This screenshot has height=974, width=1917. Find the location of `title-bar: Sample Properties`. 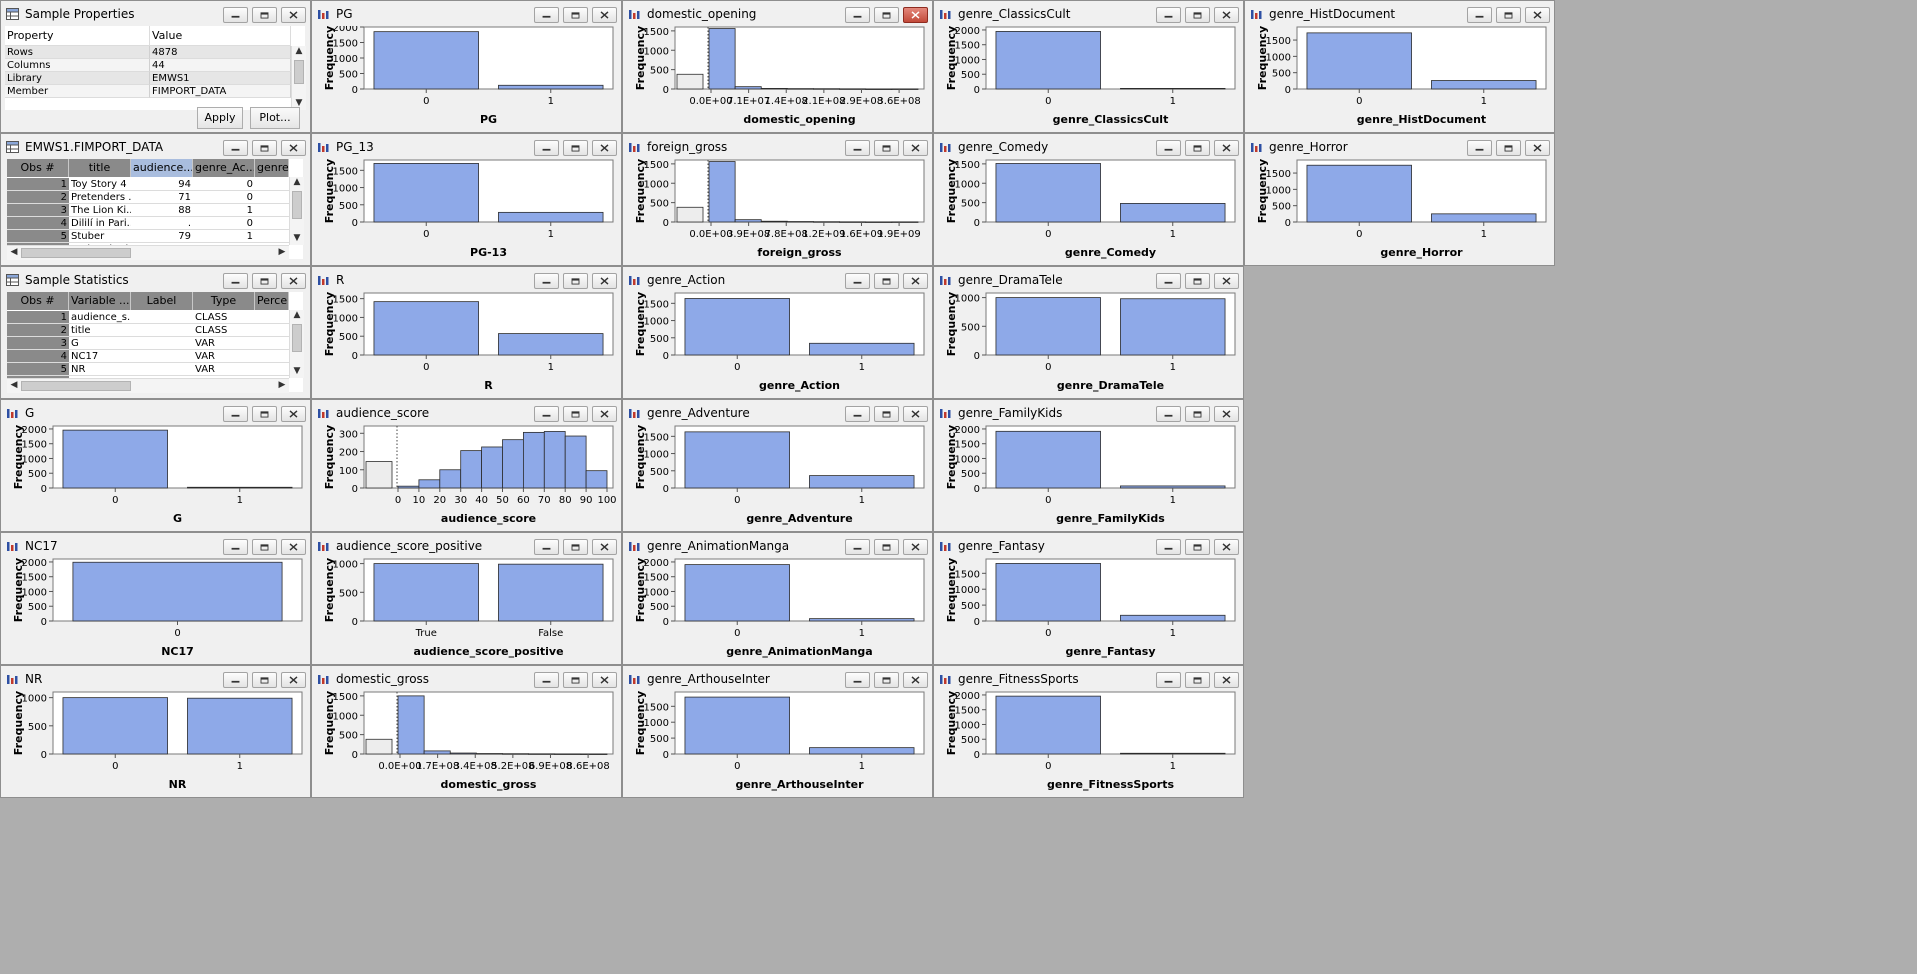

title-bar: Sample Properties is located at coordinates (155, 13).